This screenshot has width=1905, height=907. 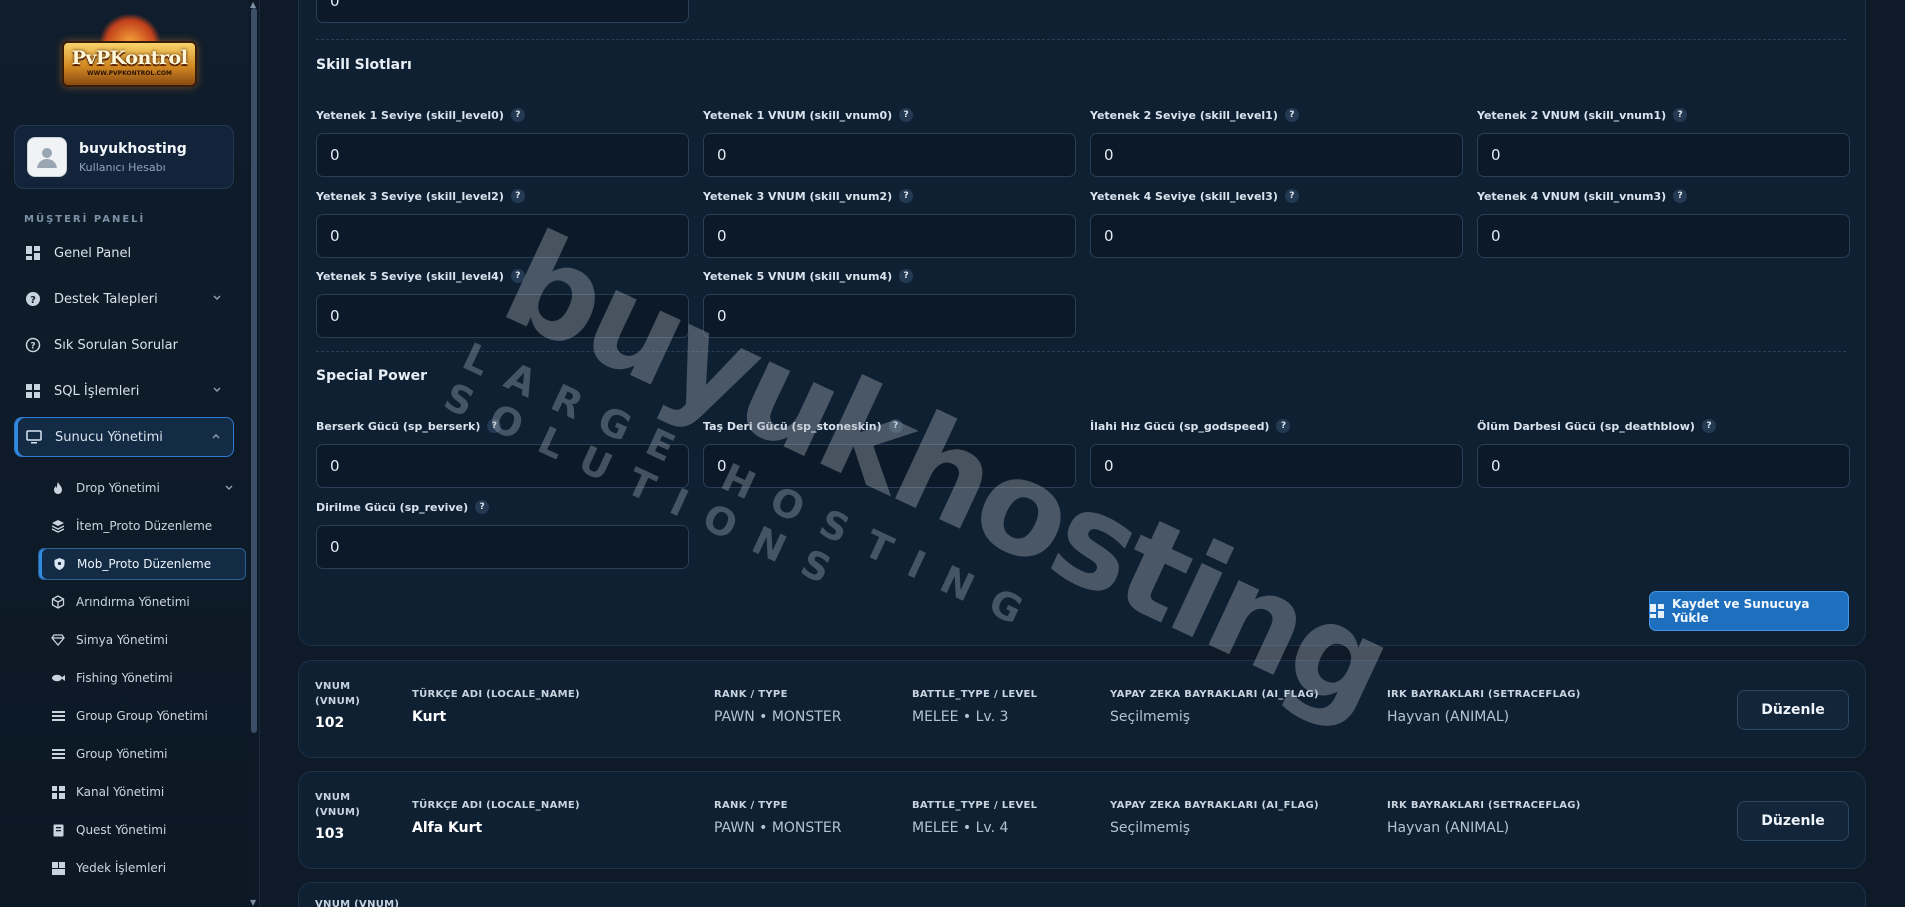 What do you see at coordinates (47, 158) in the screenshot?
I see `user-avatar-icon` at bounding box center [47, 158].